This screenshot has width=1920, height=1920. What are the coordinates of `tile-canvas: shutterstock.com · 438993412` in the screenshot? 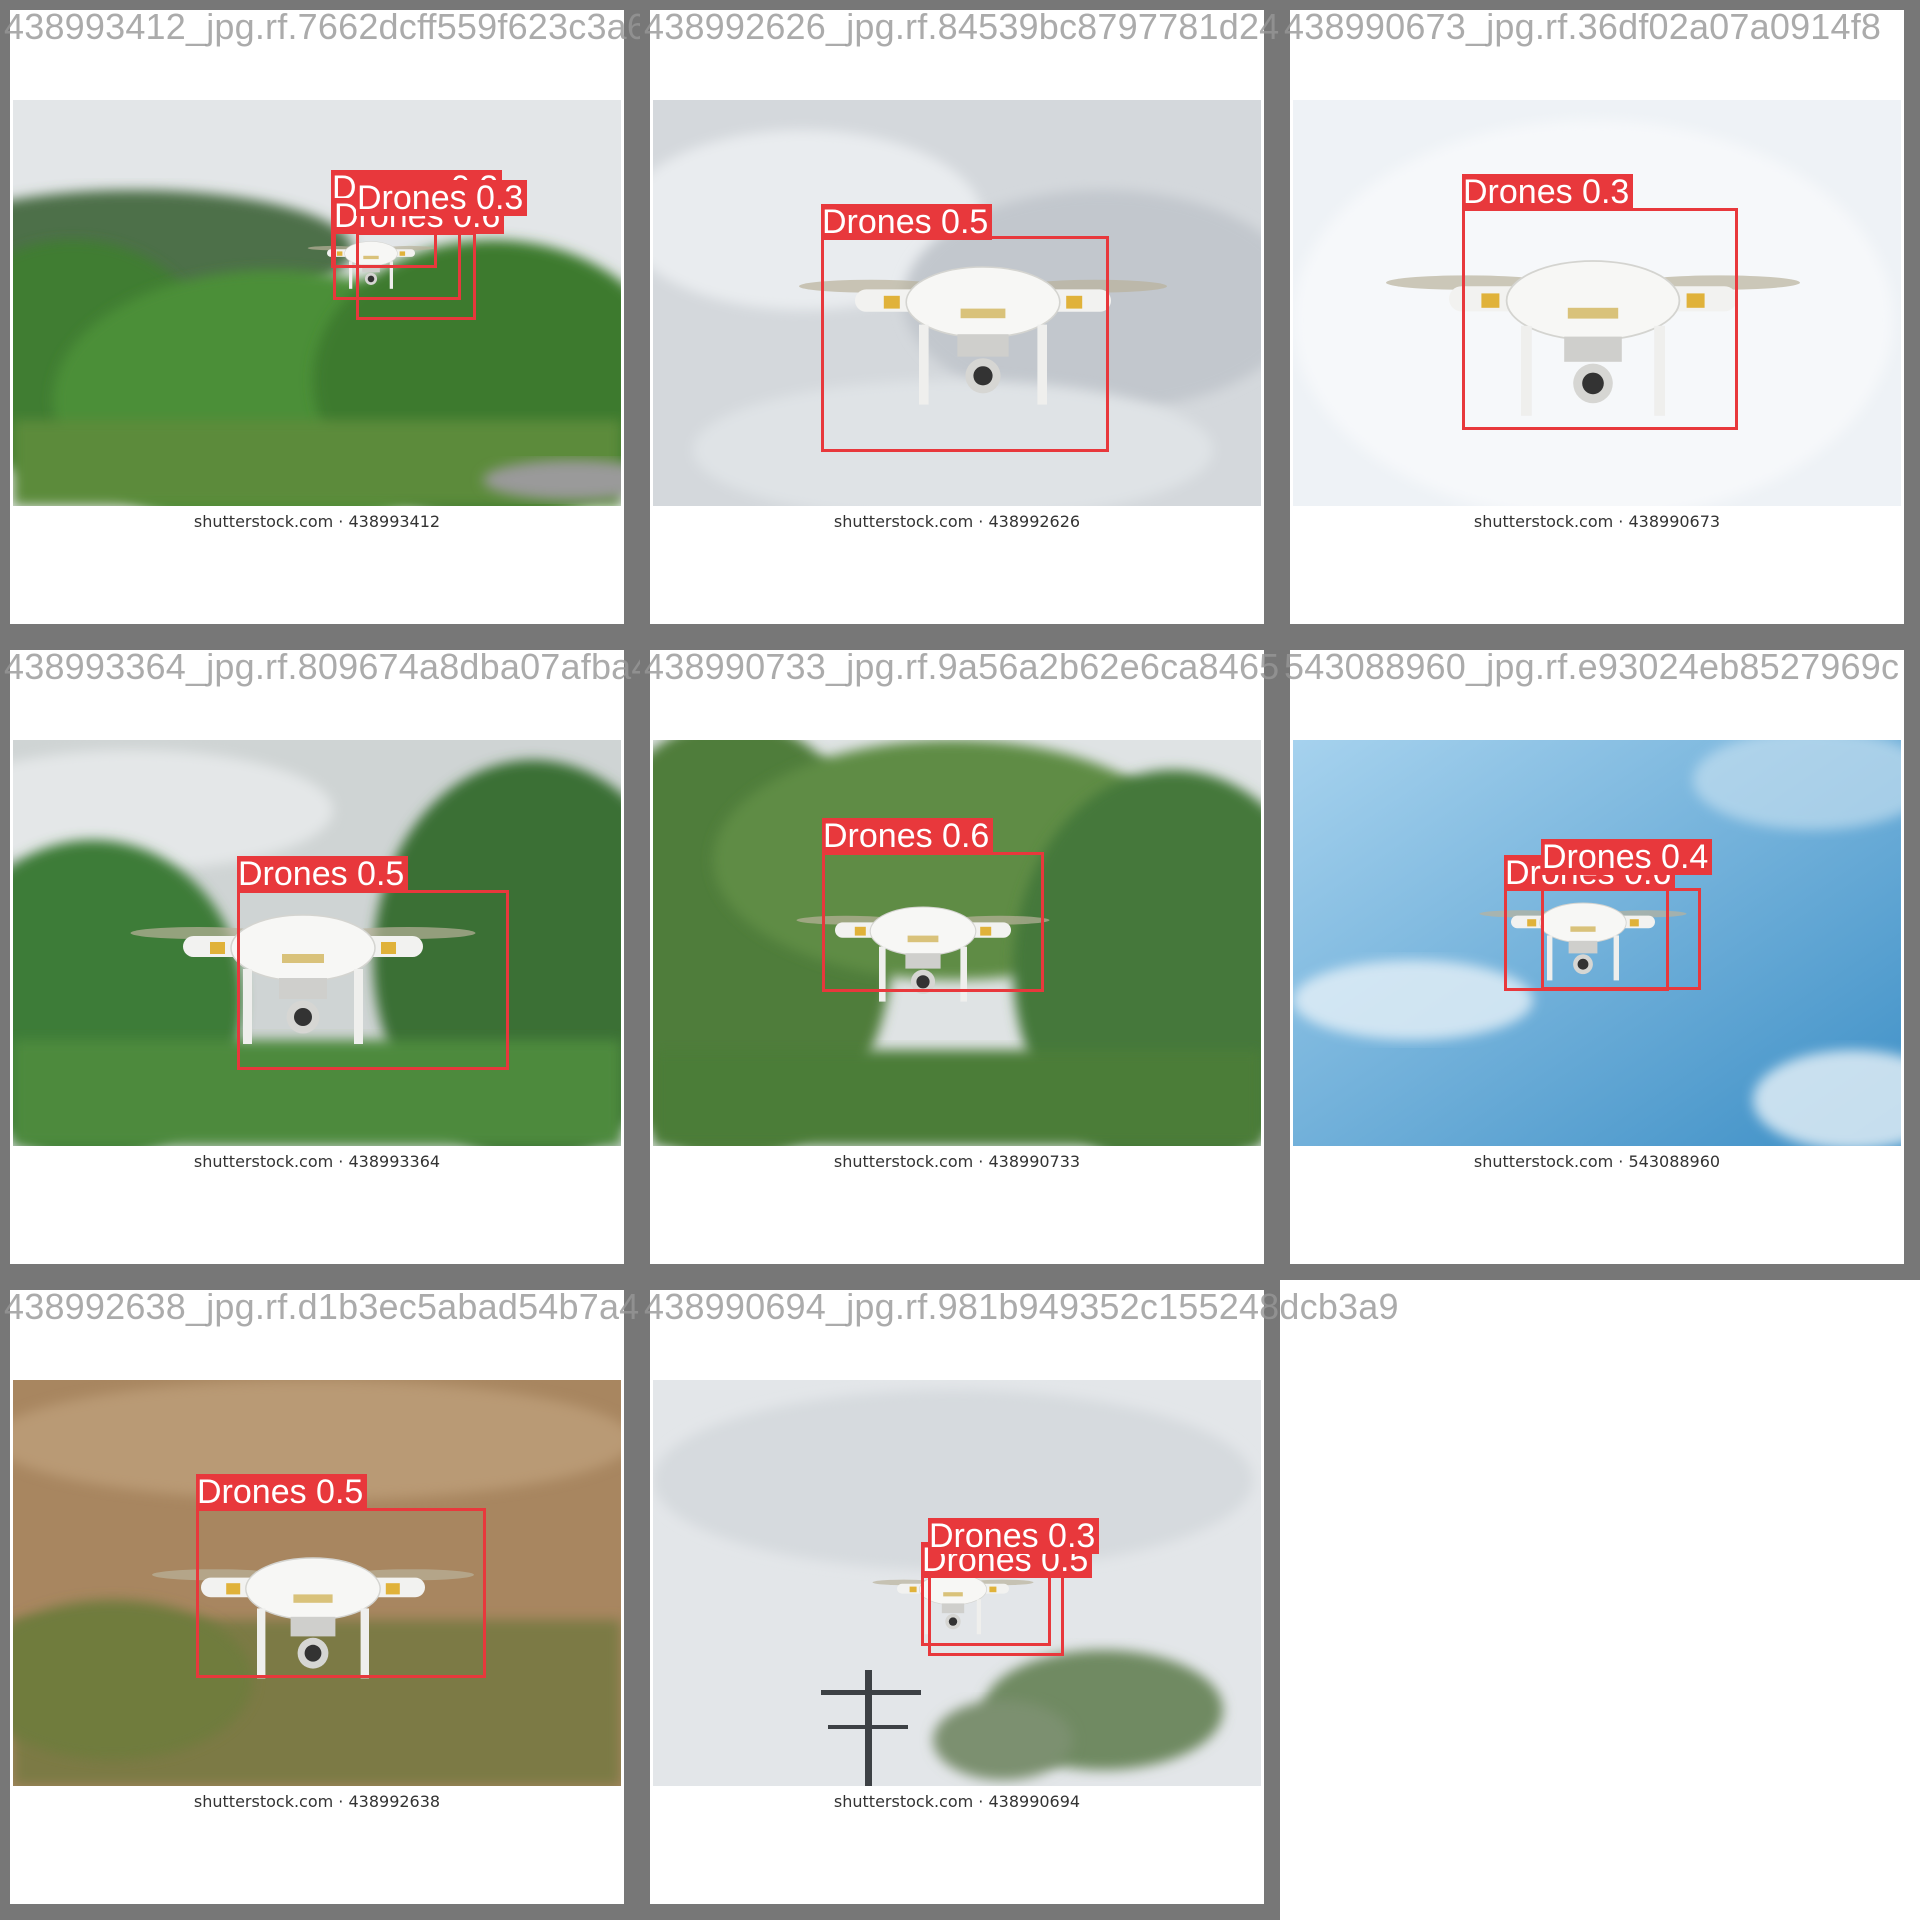 It's located at (317, 317).